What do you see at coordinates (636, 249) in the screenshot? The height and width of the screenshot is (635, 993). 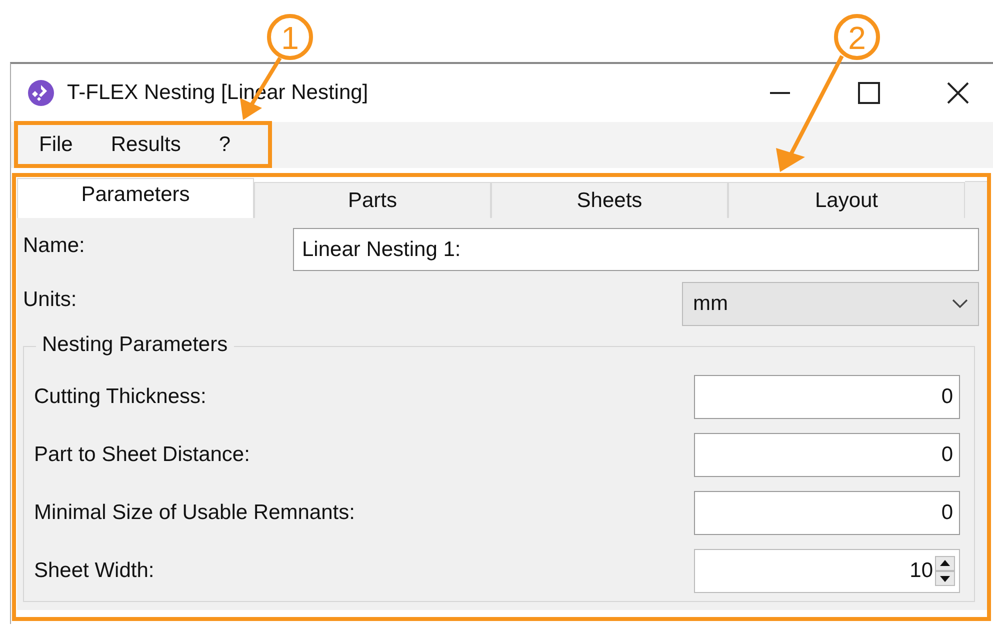 I see `name-field: Linear Nesting 1:` at bounding box center [636, 249].